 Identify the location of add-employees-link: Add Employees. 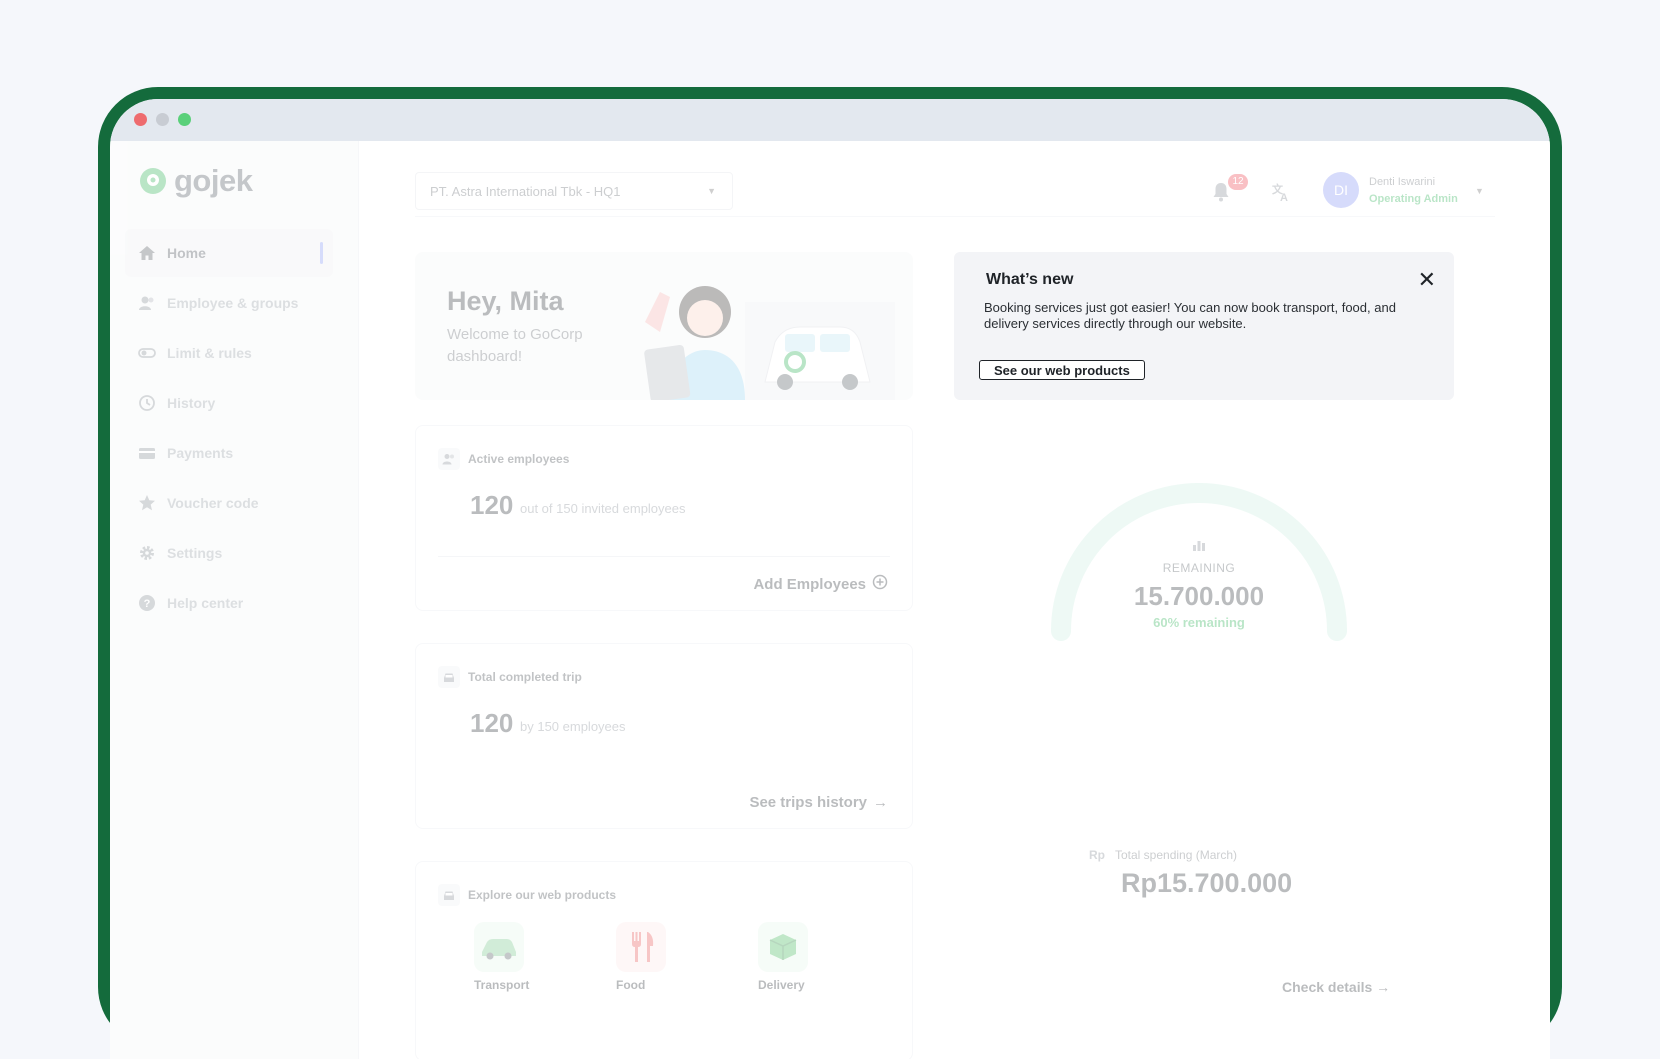
(820, 584).